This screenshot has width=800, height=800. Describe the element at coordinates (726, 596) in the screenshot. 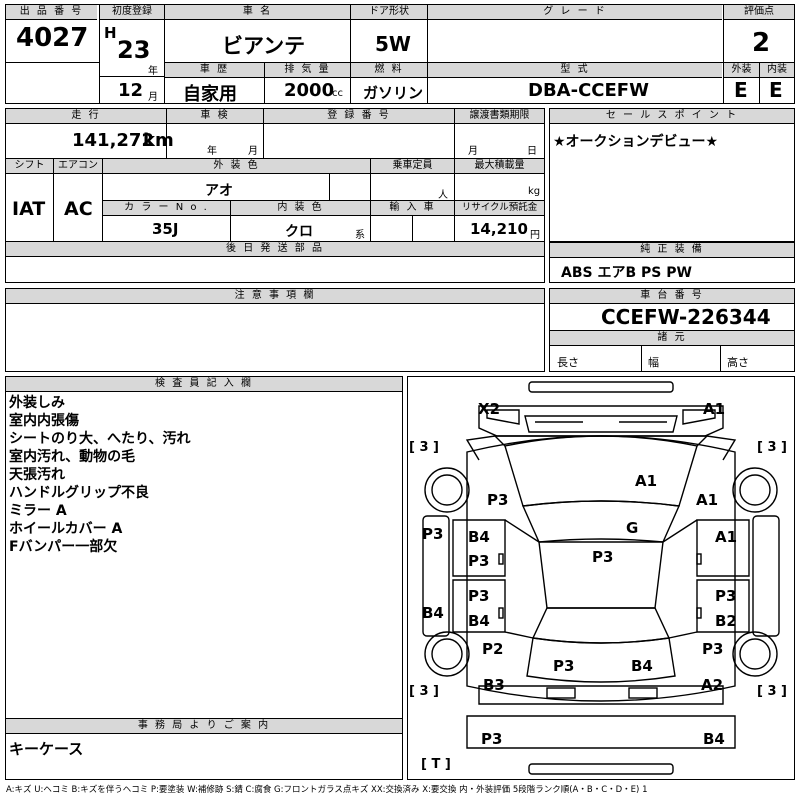

I see `damage-mark-right-rear-door: P3` at that location.